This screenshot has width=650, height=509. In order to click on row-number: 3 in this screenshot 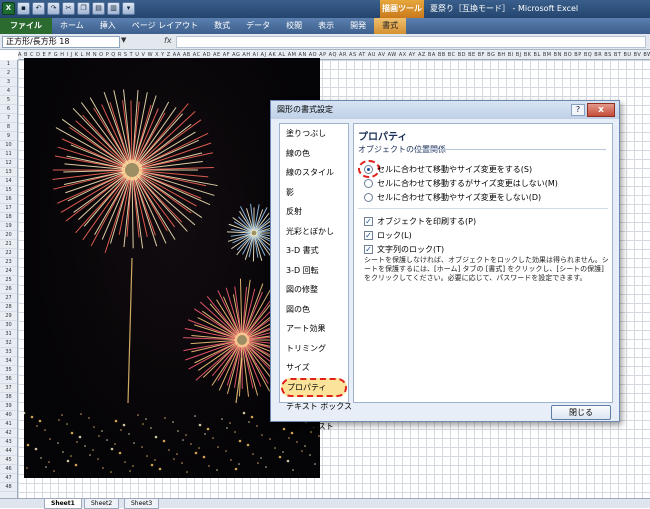, I will do `click(8, 82)`.